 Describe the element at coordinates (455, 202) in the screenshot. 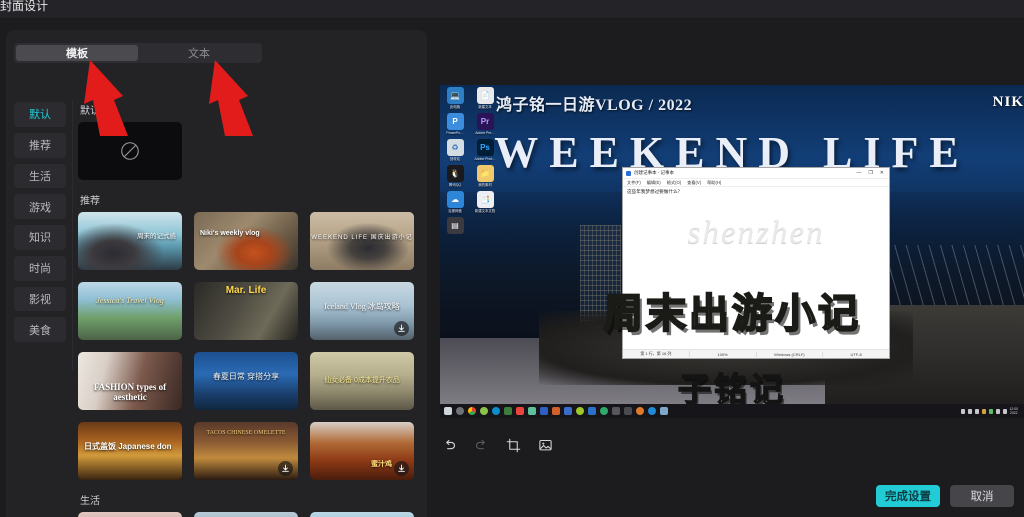

I see `desktop-icon-cloud: ☁ 百度网盘` at that location.